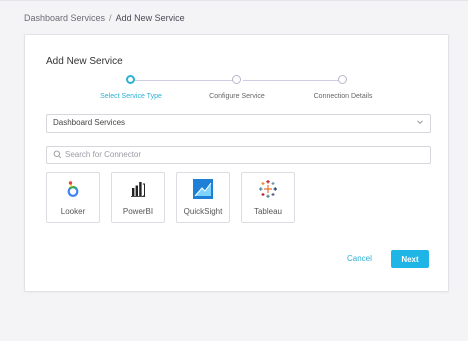  I want to click on breadcrumb-parent: Dashboard Services, so click(64, 18).